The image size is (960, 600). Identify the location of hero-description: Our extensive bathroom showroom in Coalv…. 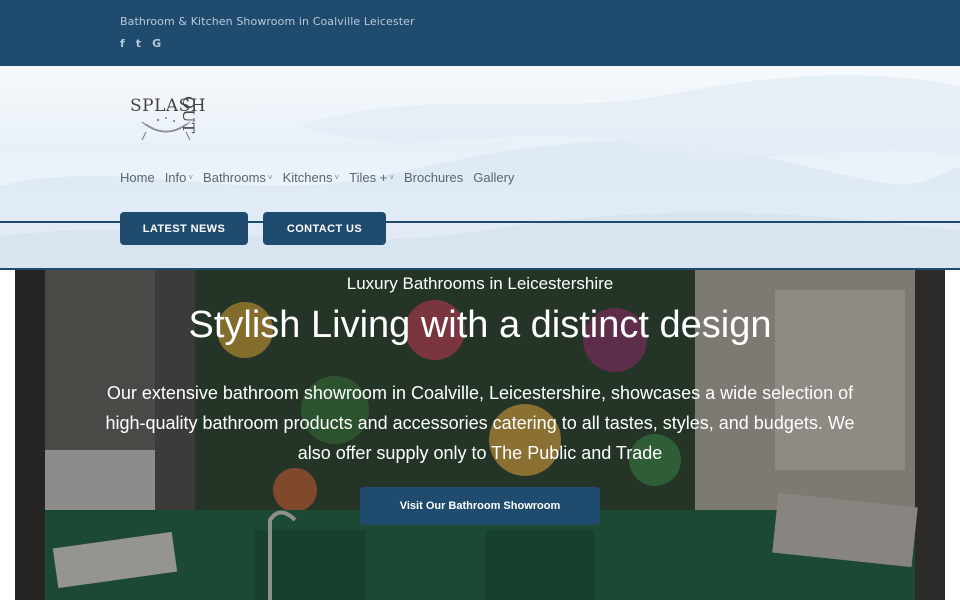
(480, 423).